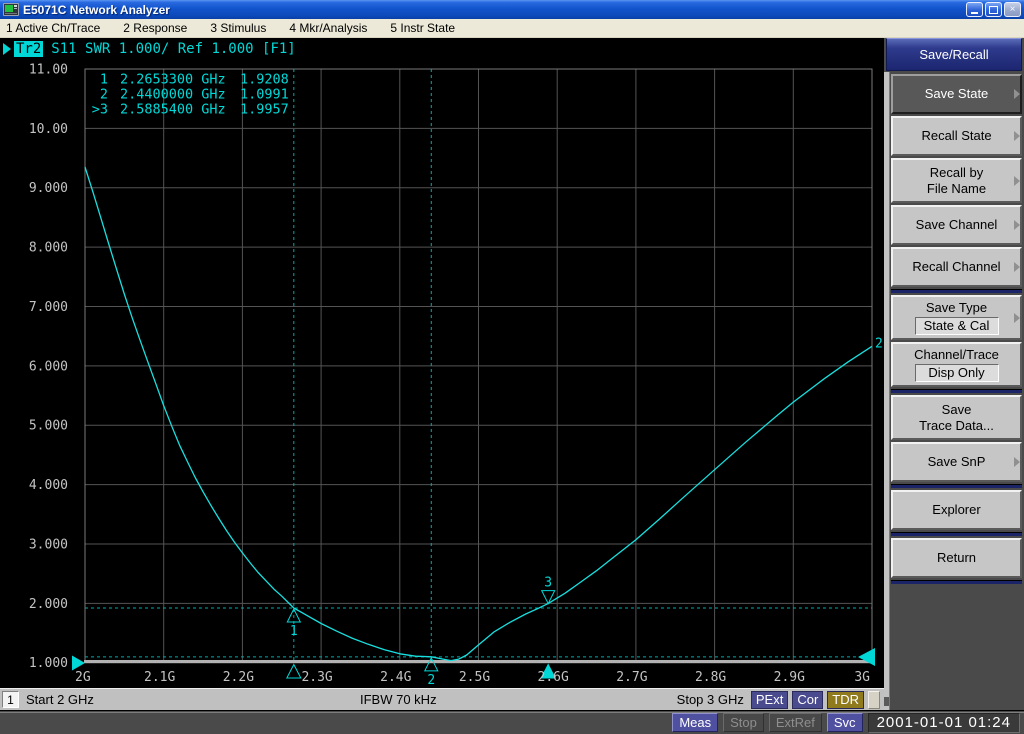 The height and width of the screenshot is (734, 1024). What do you see at coordinates (795, 722) in the screenshot?
I see `system-indicator-extref: ExtRef` at bounding box center [795, 722].